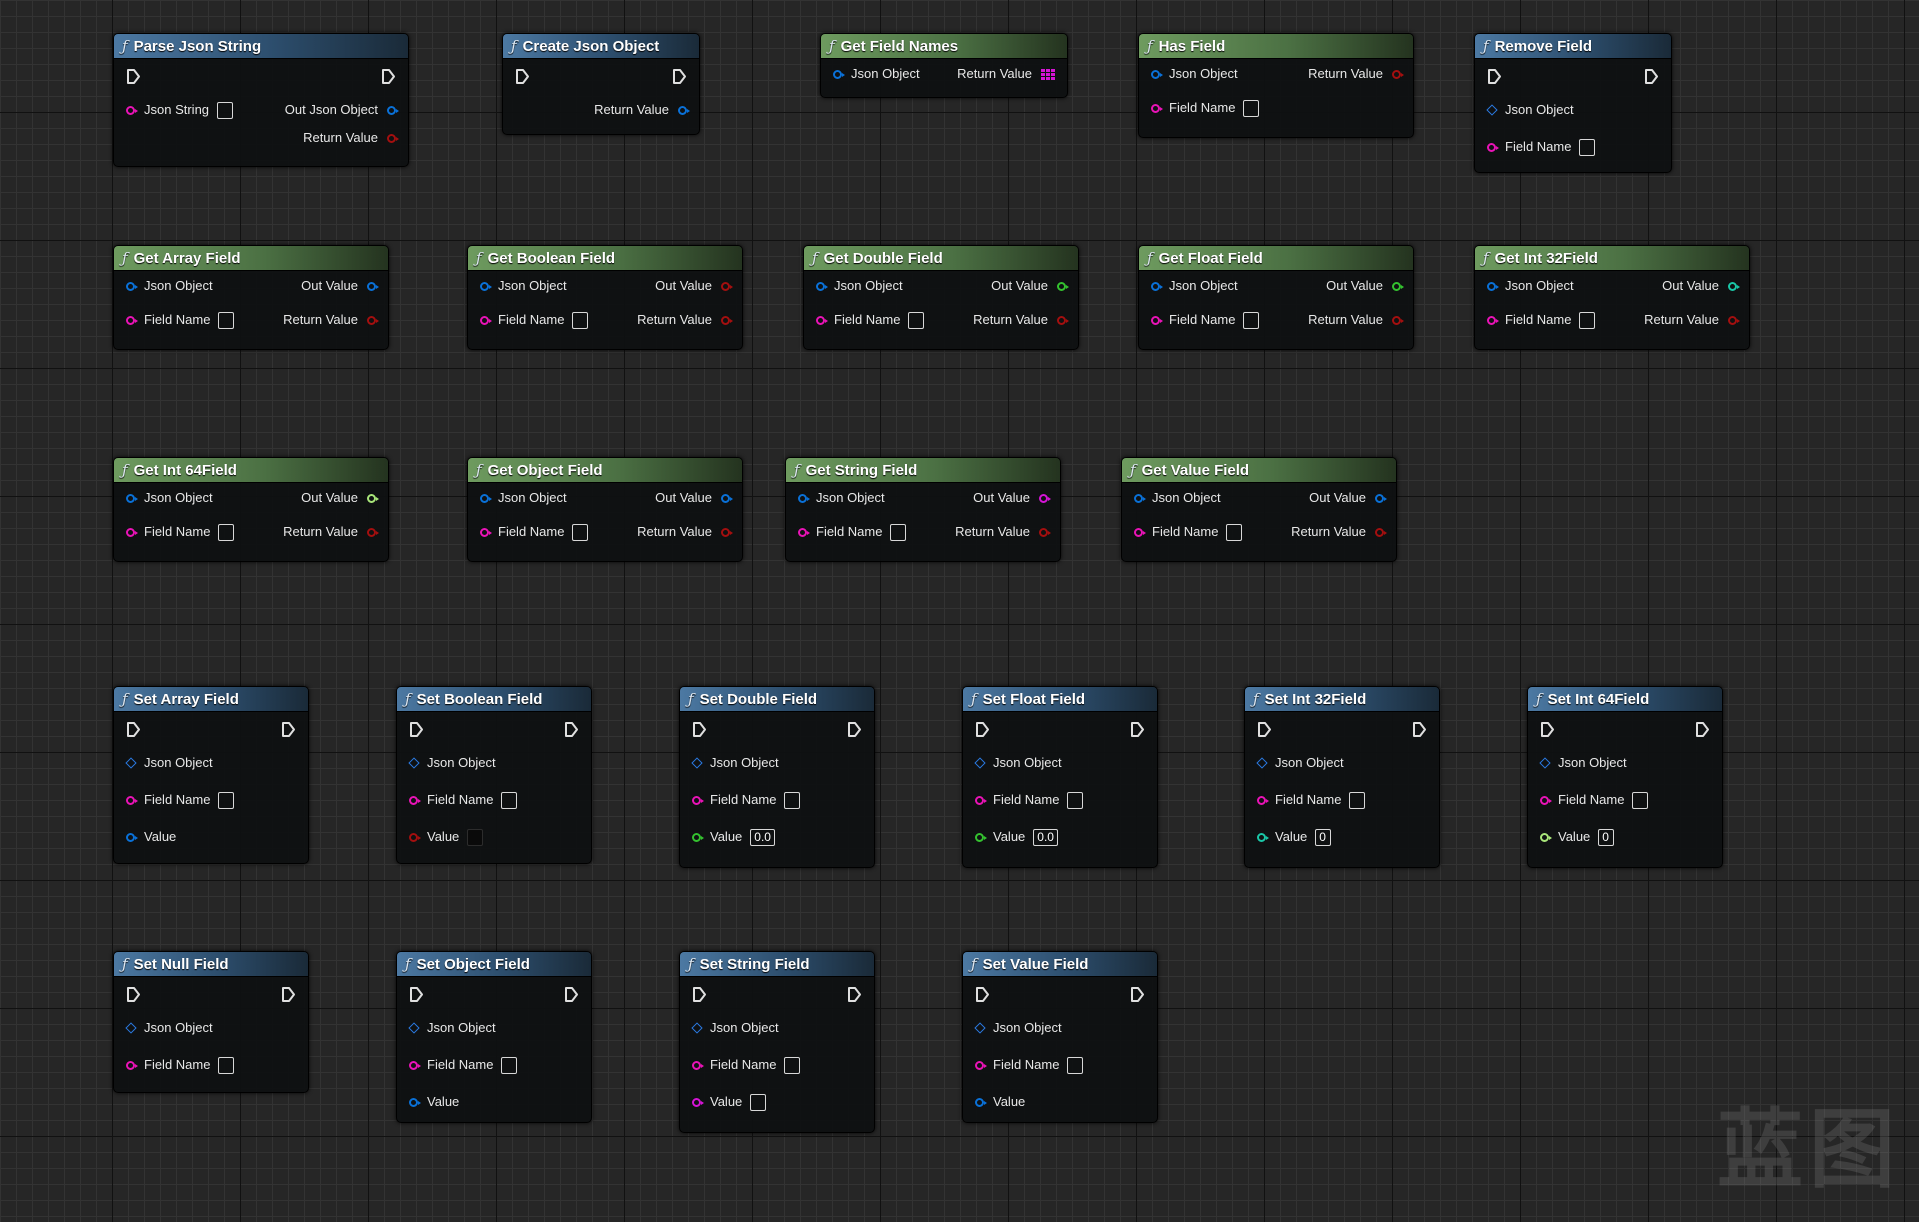  What do you see at coordinates (1048, 74) in the screenshot?
I see `array-pin` at bounding box center [1048, 74].